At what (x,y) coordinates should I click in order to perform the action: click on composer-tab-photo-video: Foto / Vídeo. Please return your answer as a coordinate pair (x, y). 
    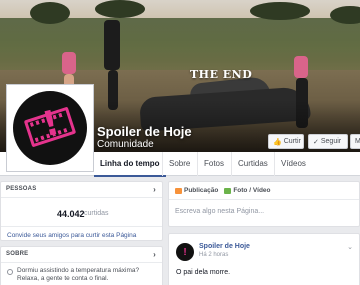
    Looking at the image, I should click on (247, 190).